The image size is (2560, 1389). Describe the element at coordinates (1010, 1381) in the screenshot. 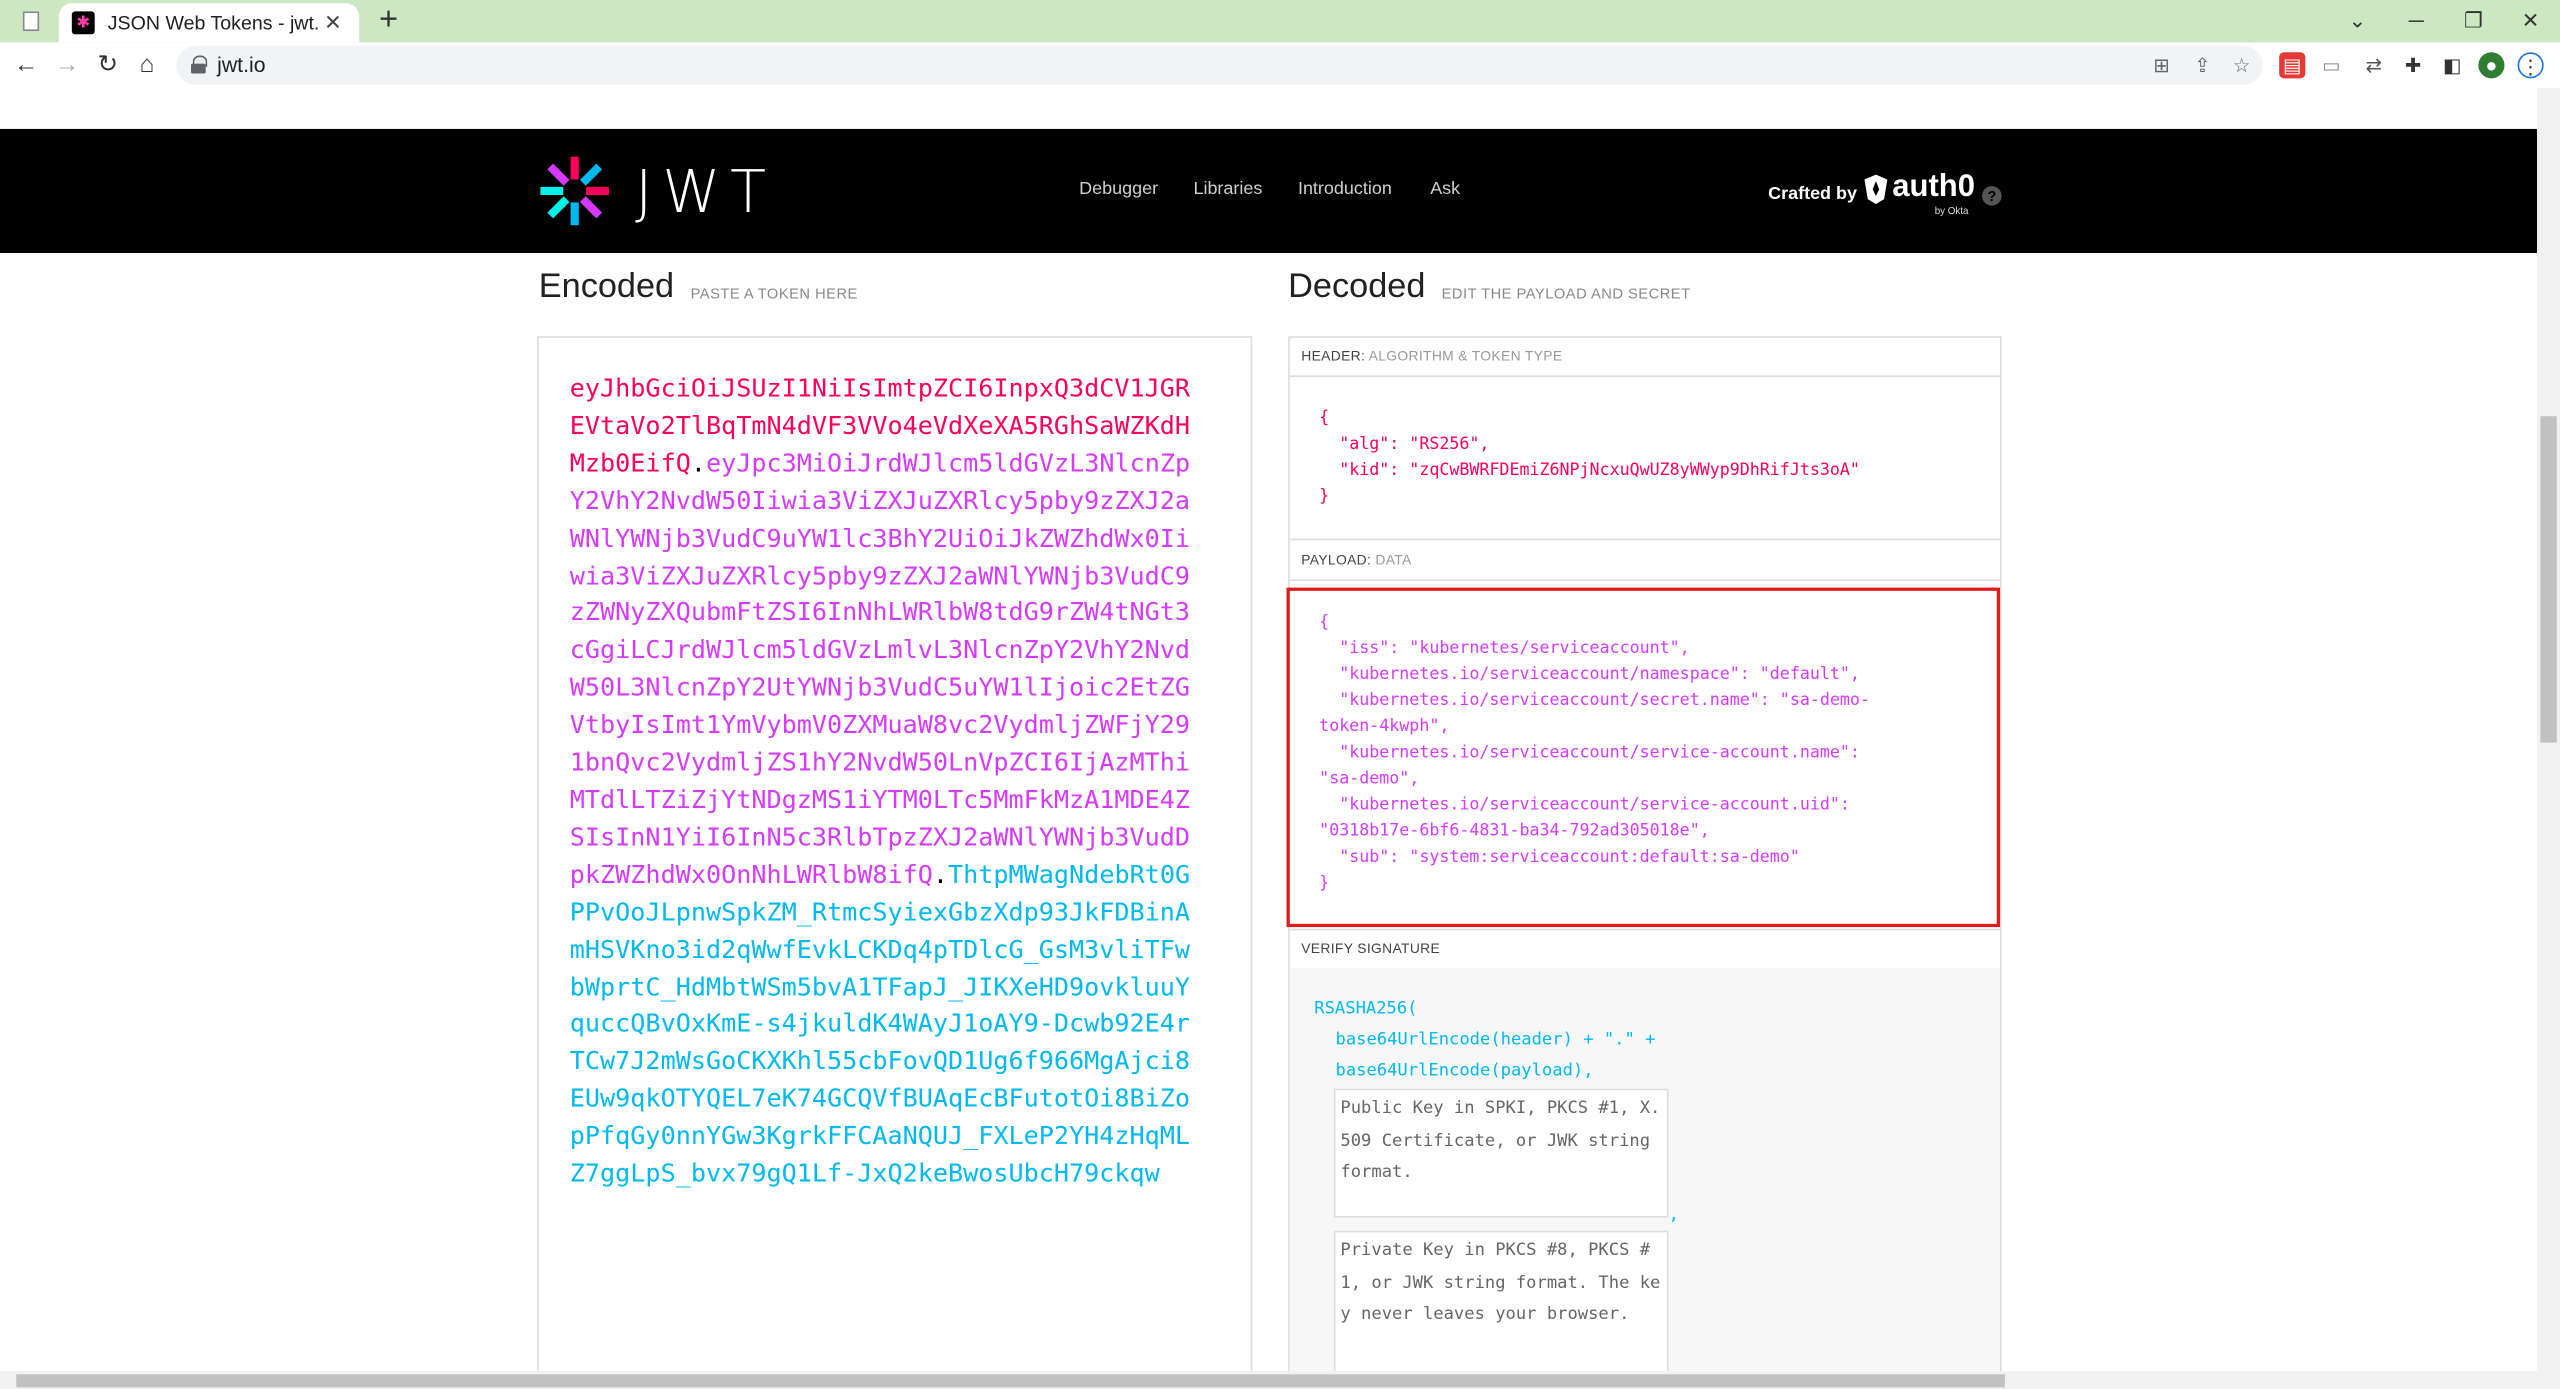

I see `horizontal-scroll-thumb` at that location.